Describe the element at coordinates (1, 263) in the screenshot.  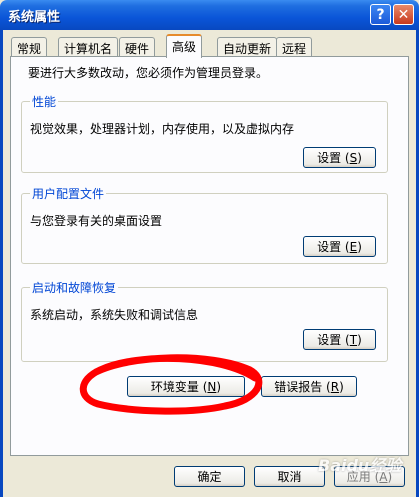
I see `window-frame-left` at that location.